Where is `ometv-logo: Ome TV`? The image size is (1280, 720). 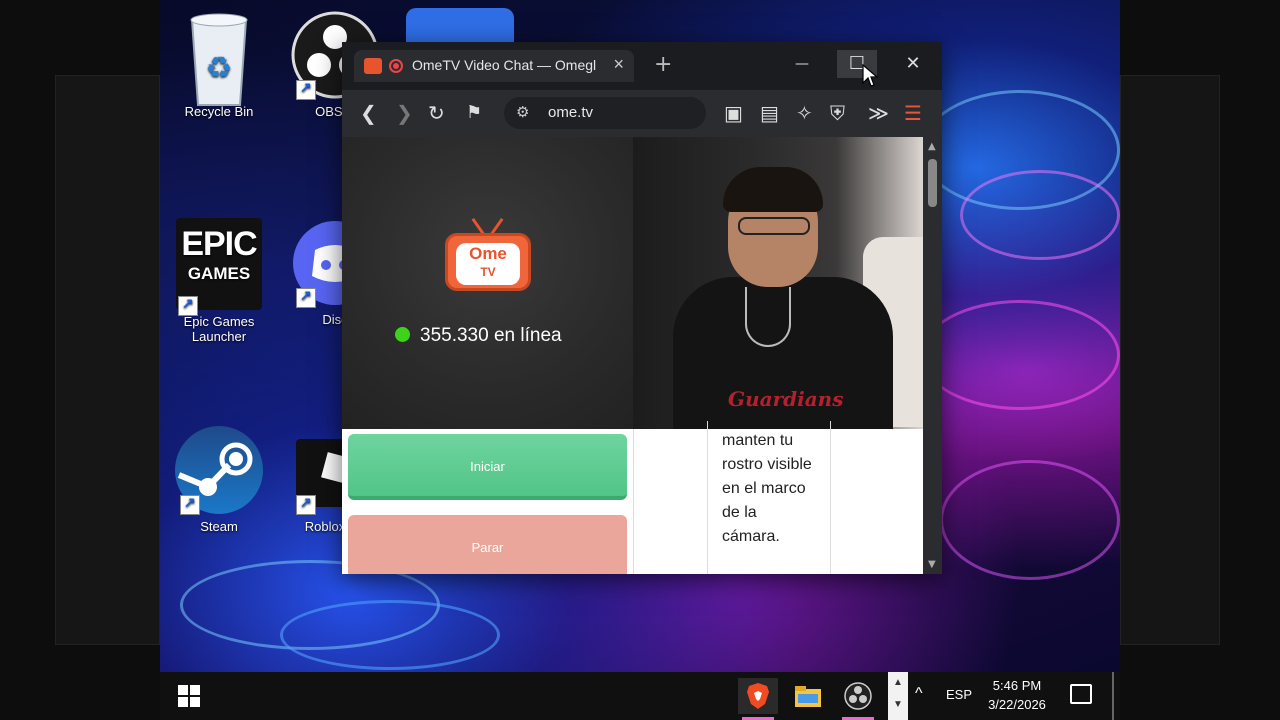 ometv-logo: Ome TV is located at coordinates (488, 256).